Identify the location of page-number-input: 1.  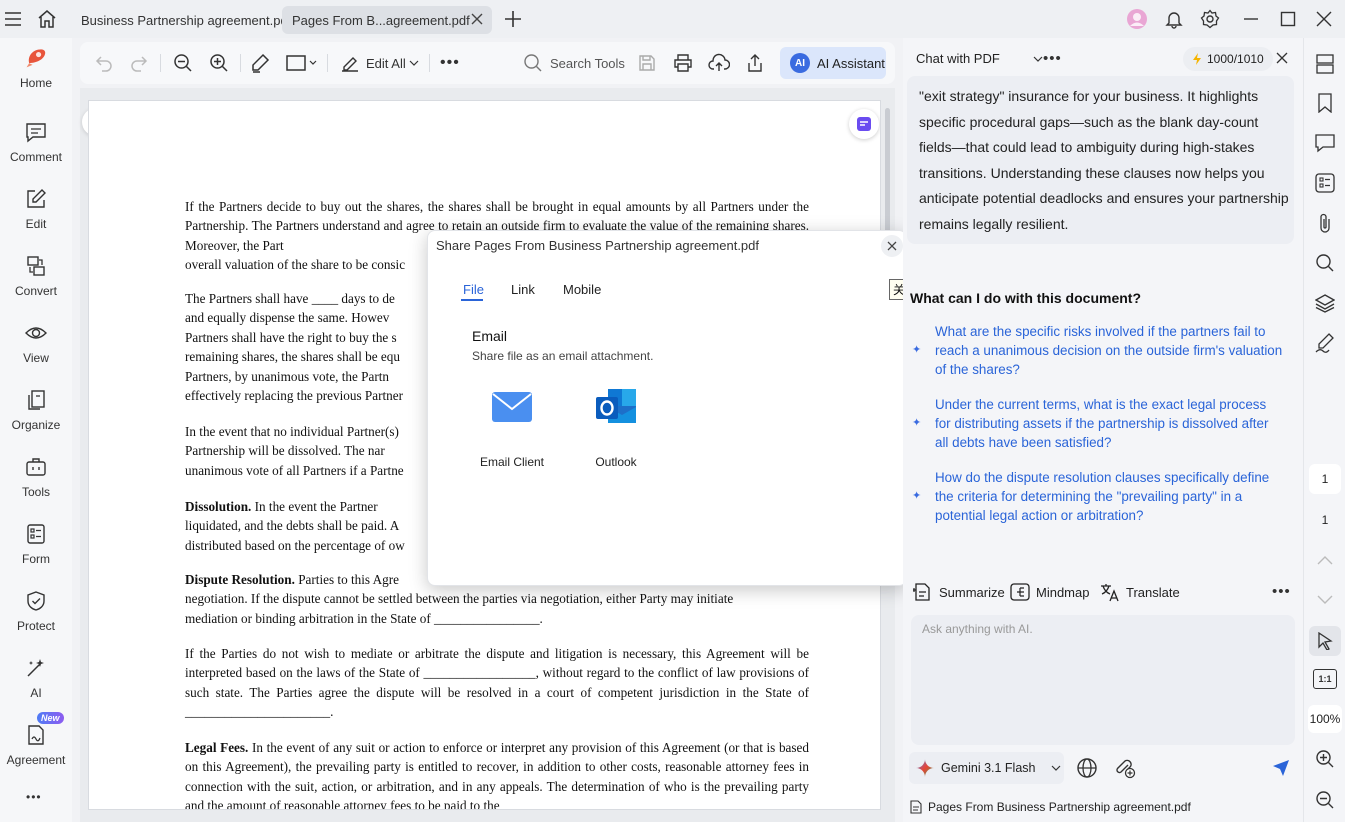
(1325, 479).